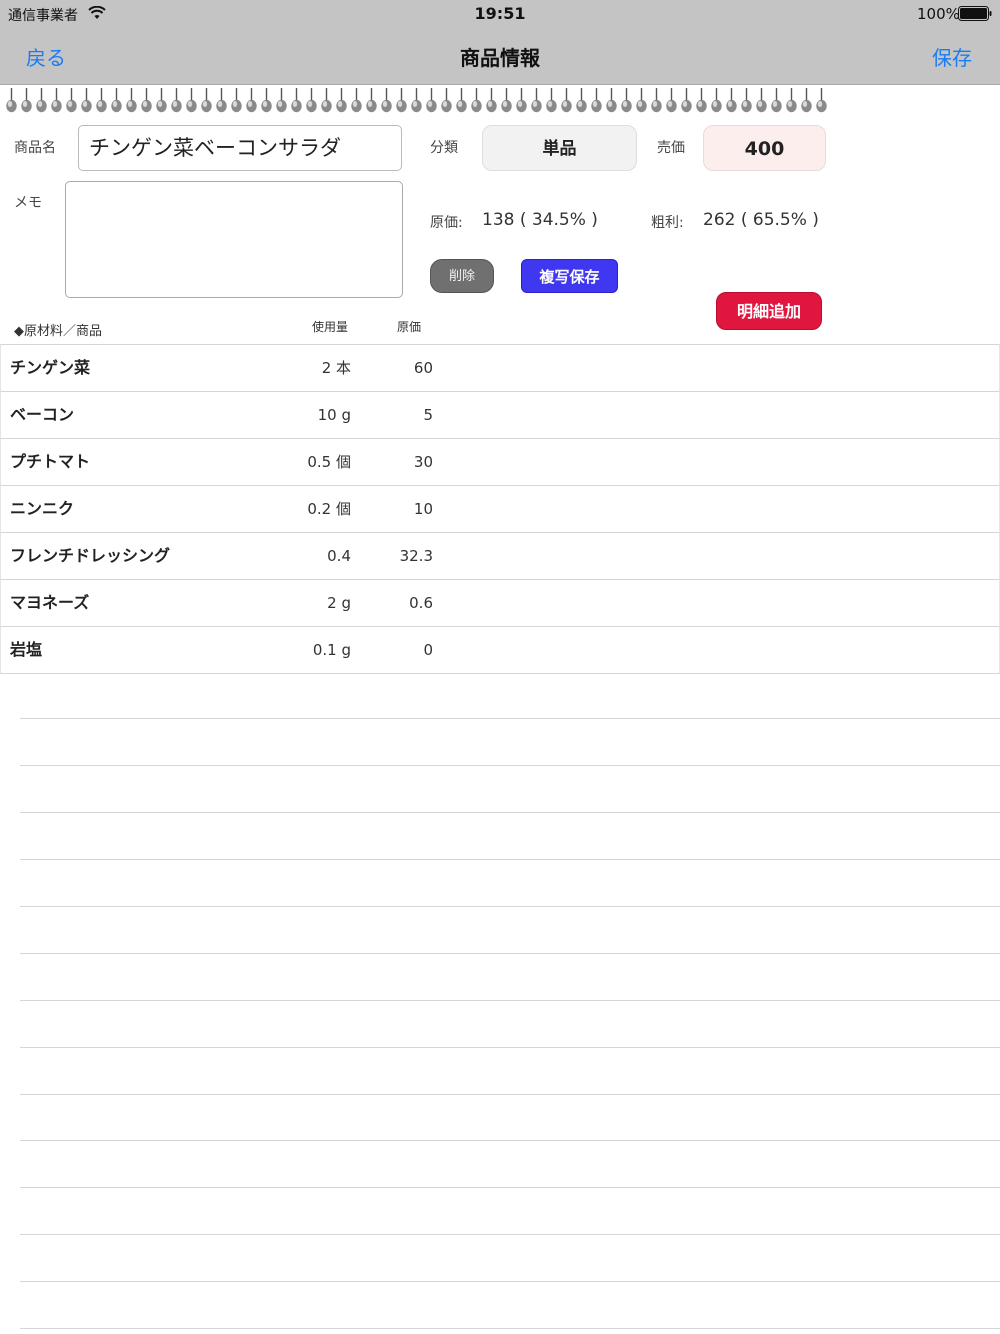 The height and width of the screenshot is (1334, 1000). What do you see at coordinates (234, 239) in the screenshot?
I see `memo-textarea` at bounding box center [234, 239].